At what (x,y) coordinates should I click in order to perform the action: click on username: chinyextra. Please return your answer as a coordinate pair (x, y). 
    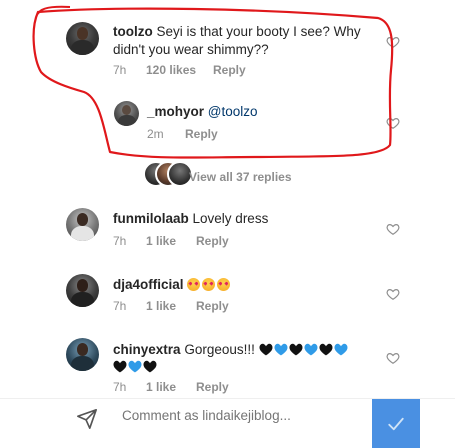
    Looking at the image, I should click on (147, 349).